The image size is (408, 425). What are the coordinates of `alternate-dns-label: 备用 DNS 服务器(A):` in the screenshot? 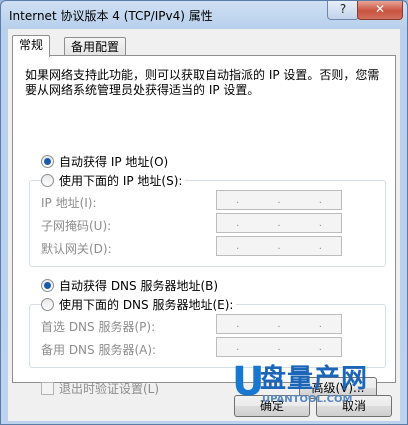 It's located at (99, 350).